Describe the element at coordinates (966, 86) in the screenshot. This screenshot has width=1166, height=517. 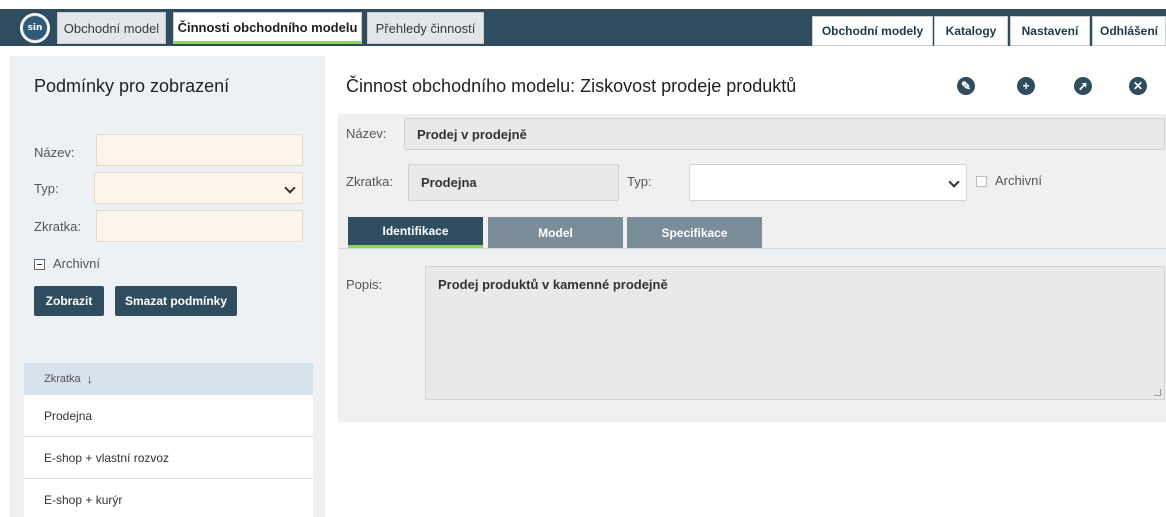
I see `edit-icon: ✎` at that location.